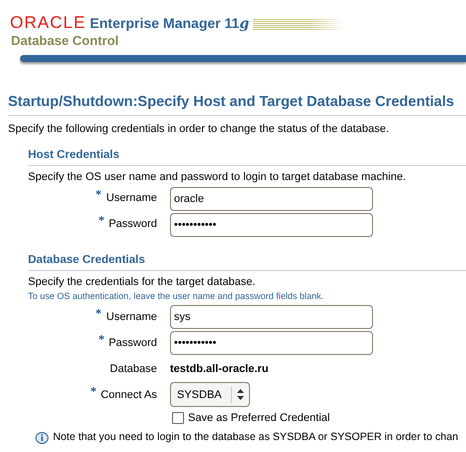 This screenshot has width=466, height=452. I want to click on page-title: Startup/Shutdown:Specify Host and Target Database Credentials, so click(237, 104).